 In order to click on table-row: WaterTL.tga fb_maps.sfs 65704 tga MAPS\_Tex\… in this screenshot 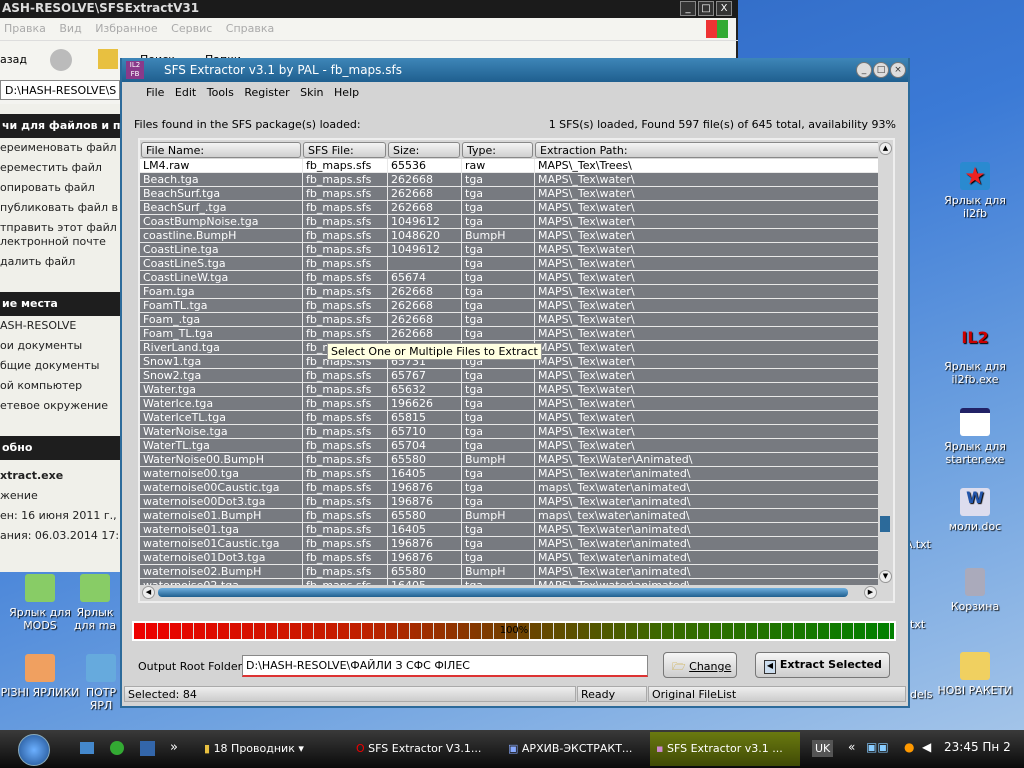, I will do `click(510, 446)`.